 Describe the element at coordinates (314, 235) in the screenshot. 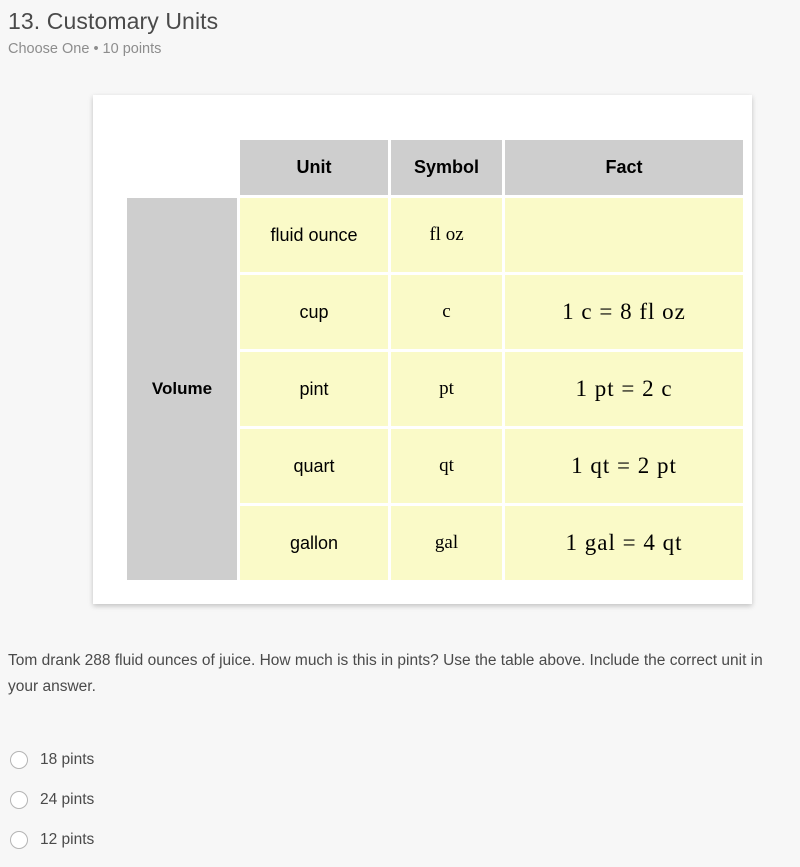

I see `cell-unit: fluid ounce` at that location.